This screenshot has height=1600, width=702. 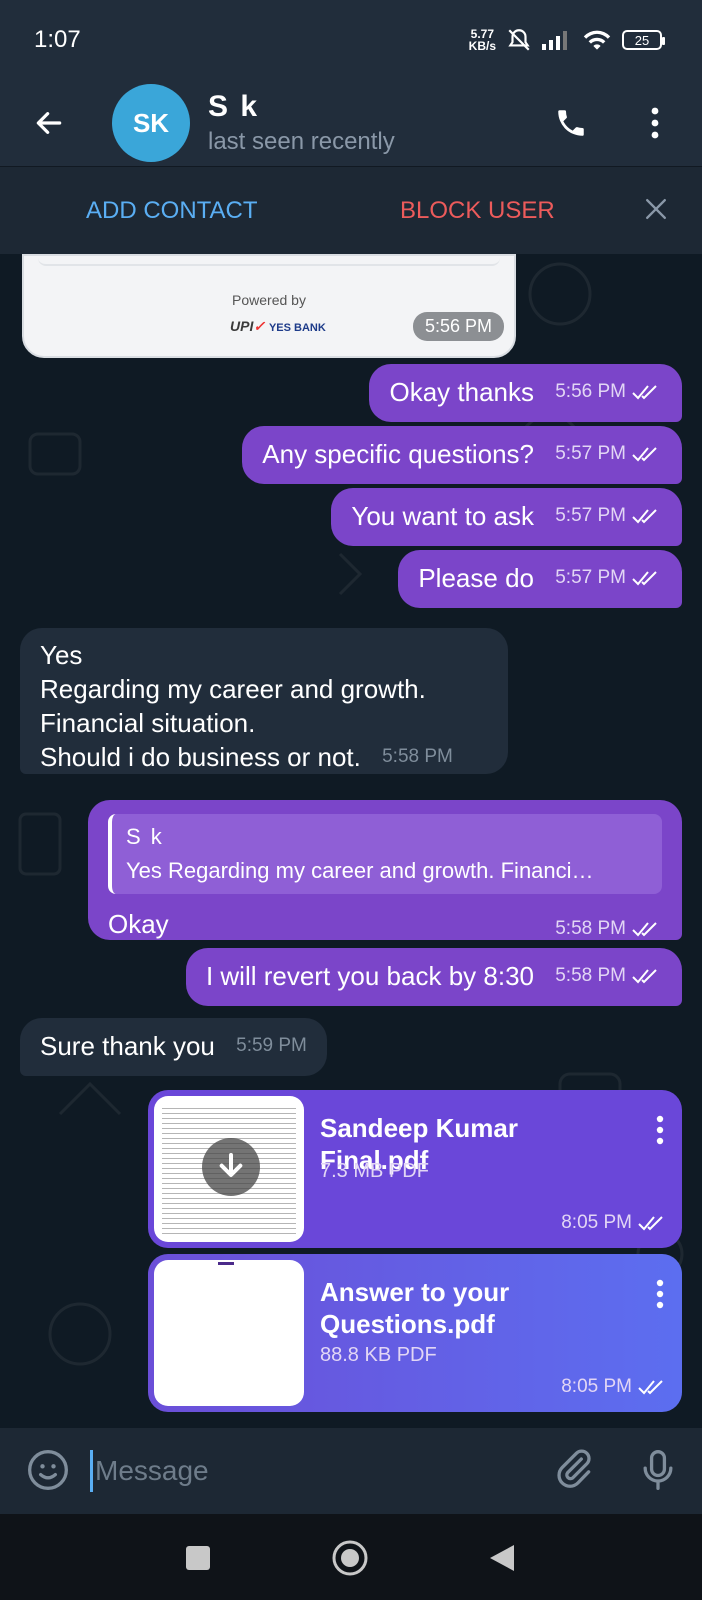 I want to click on message-text: You want to ask, so click(x=442, y=516).